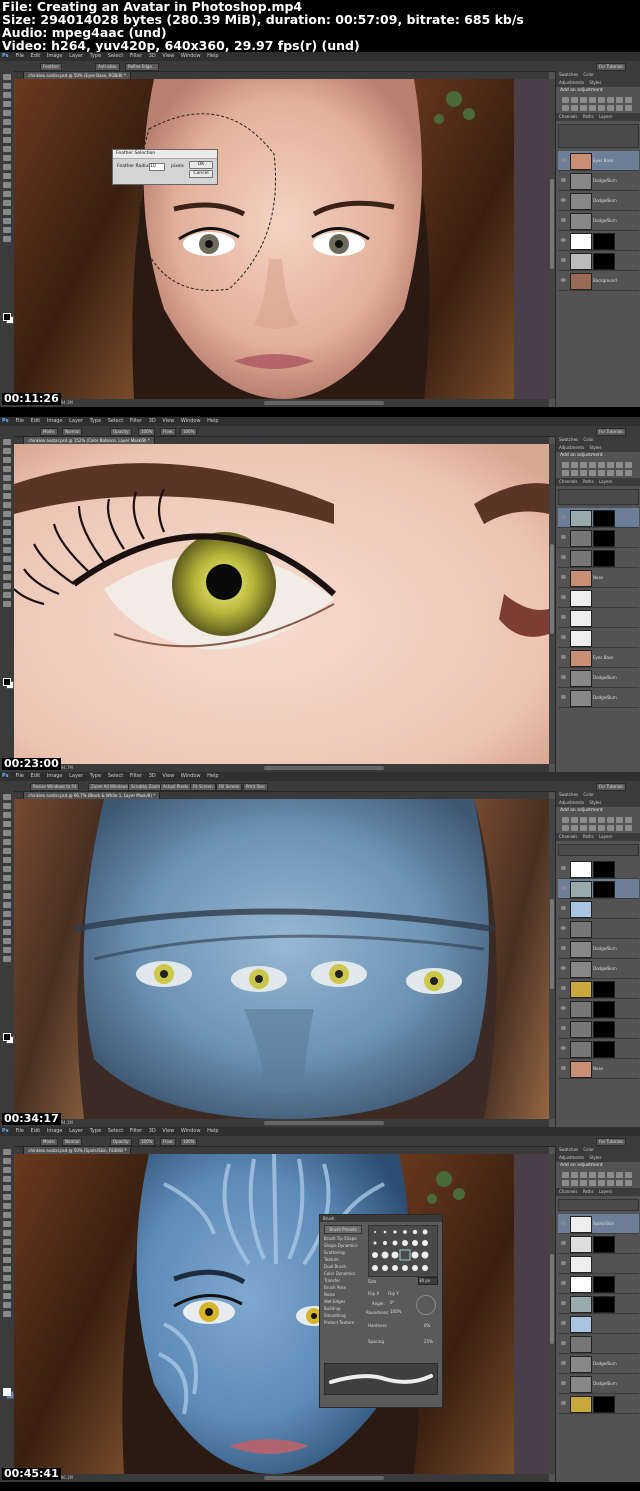 This screenshot has height=1491, width=640. I want to click on layer-row: Nose, so click(598, 578).